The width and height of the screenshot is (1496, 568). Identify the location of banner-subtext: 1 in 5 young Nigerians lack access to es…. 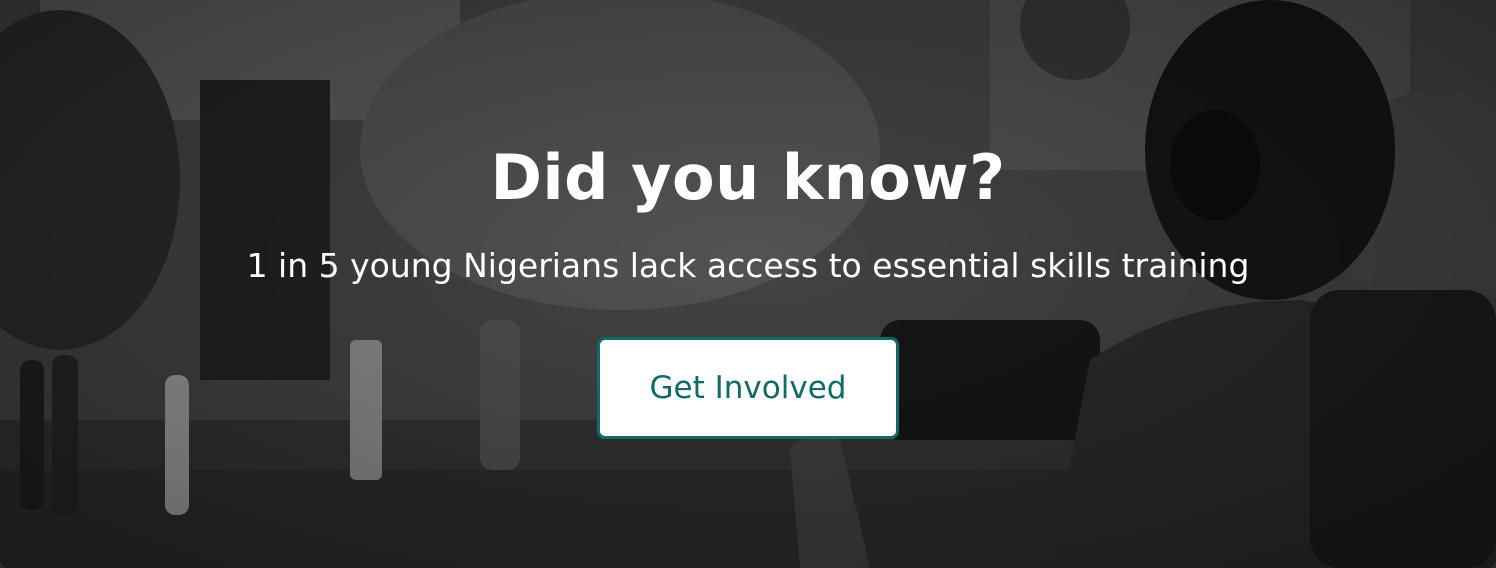
(748, 265).